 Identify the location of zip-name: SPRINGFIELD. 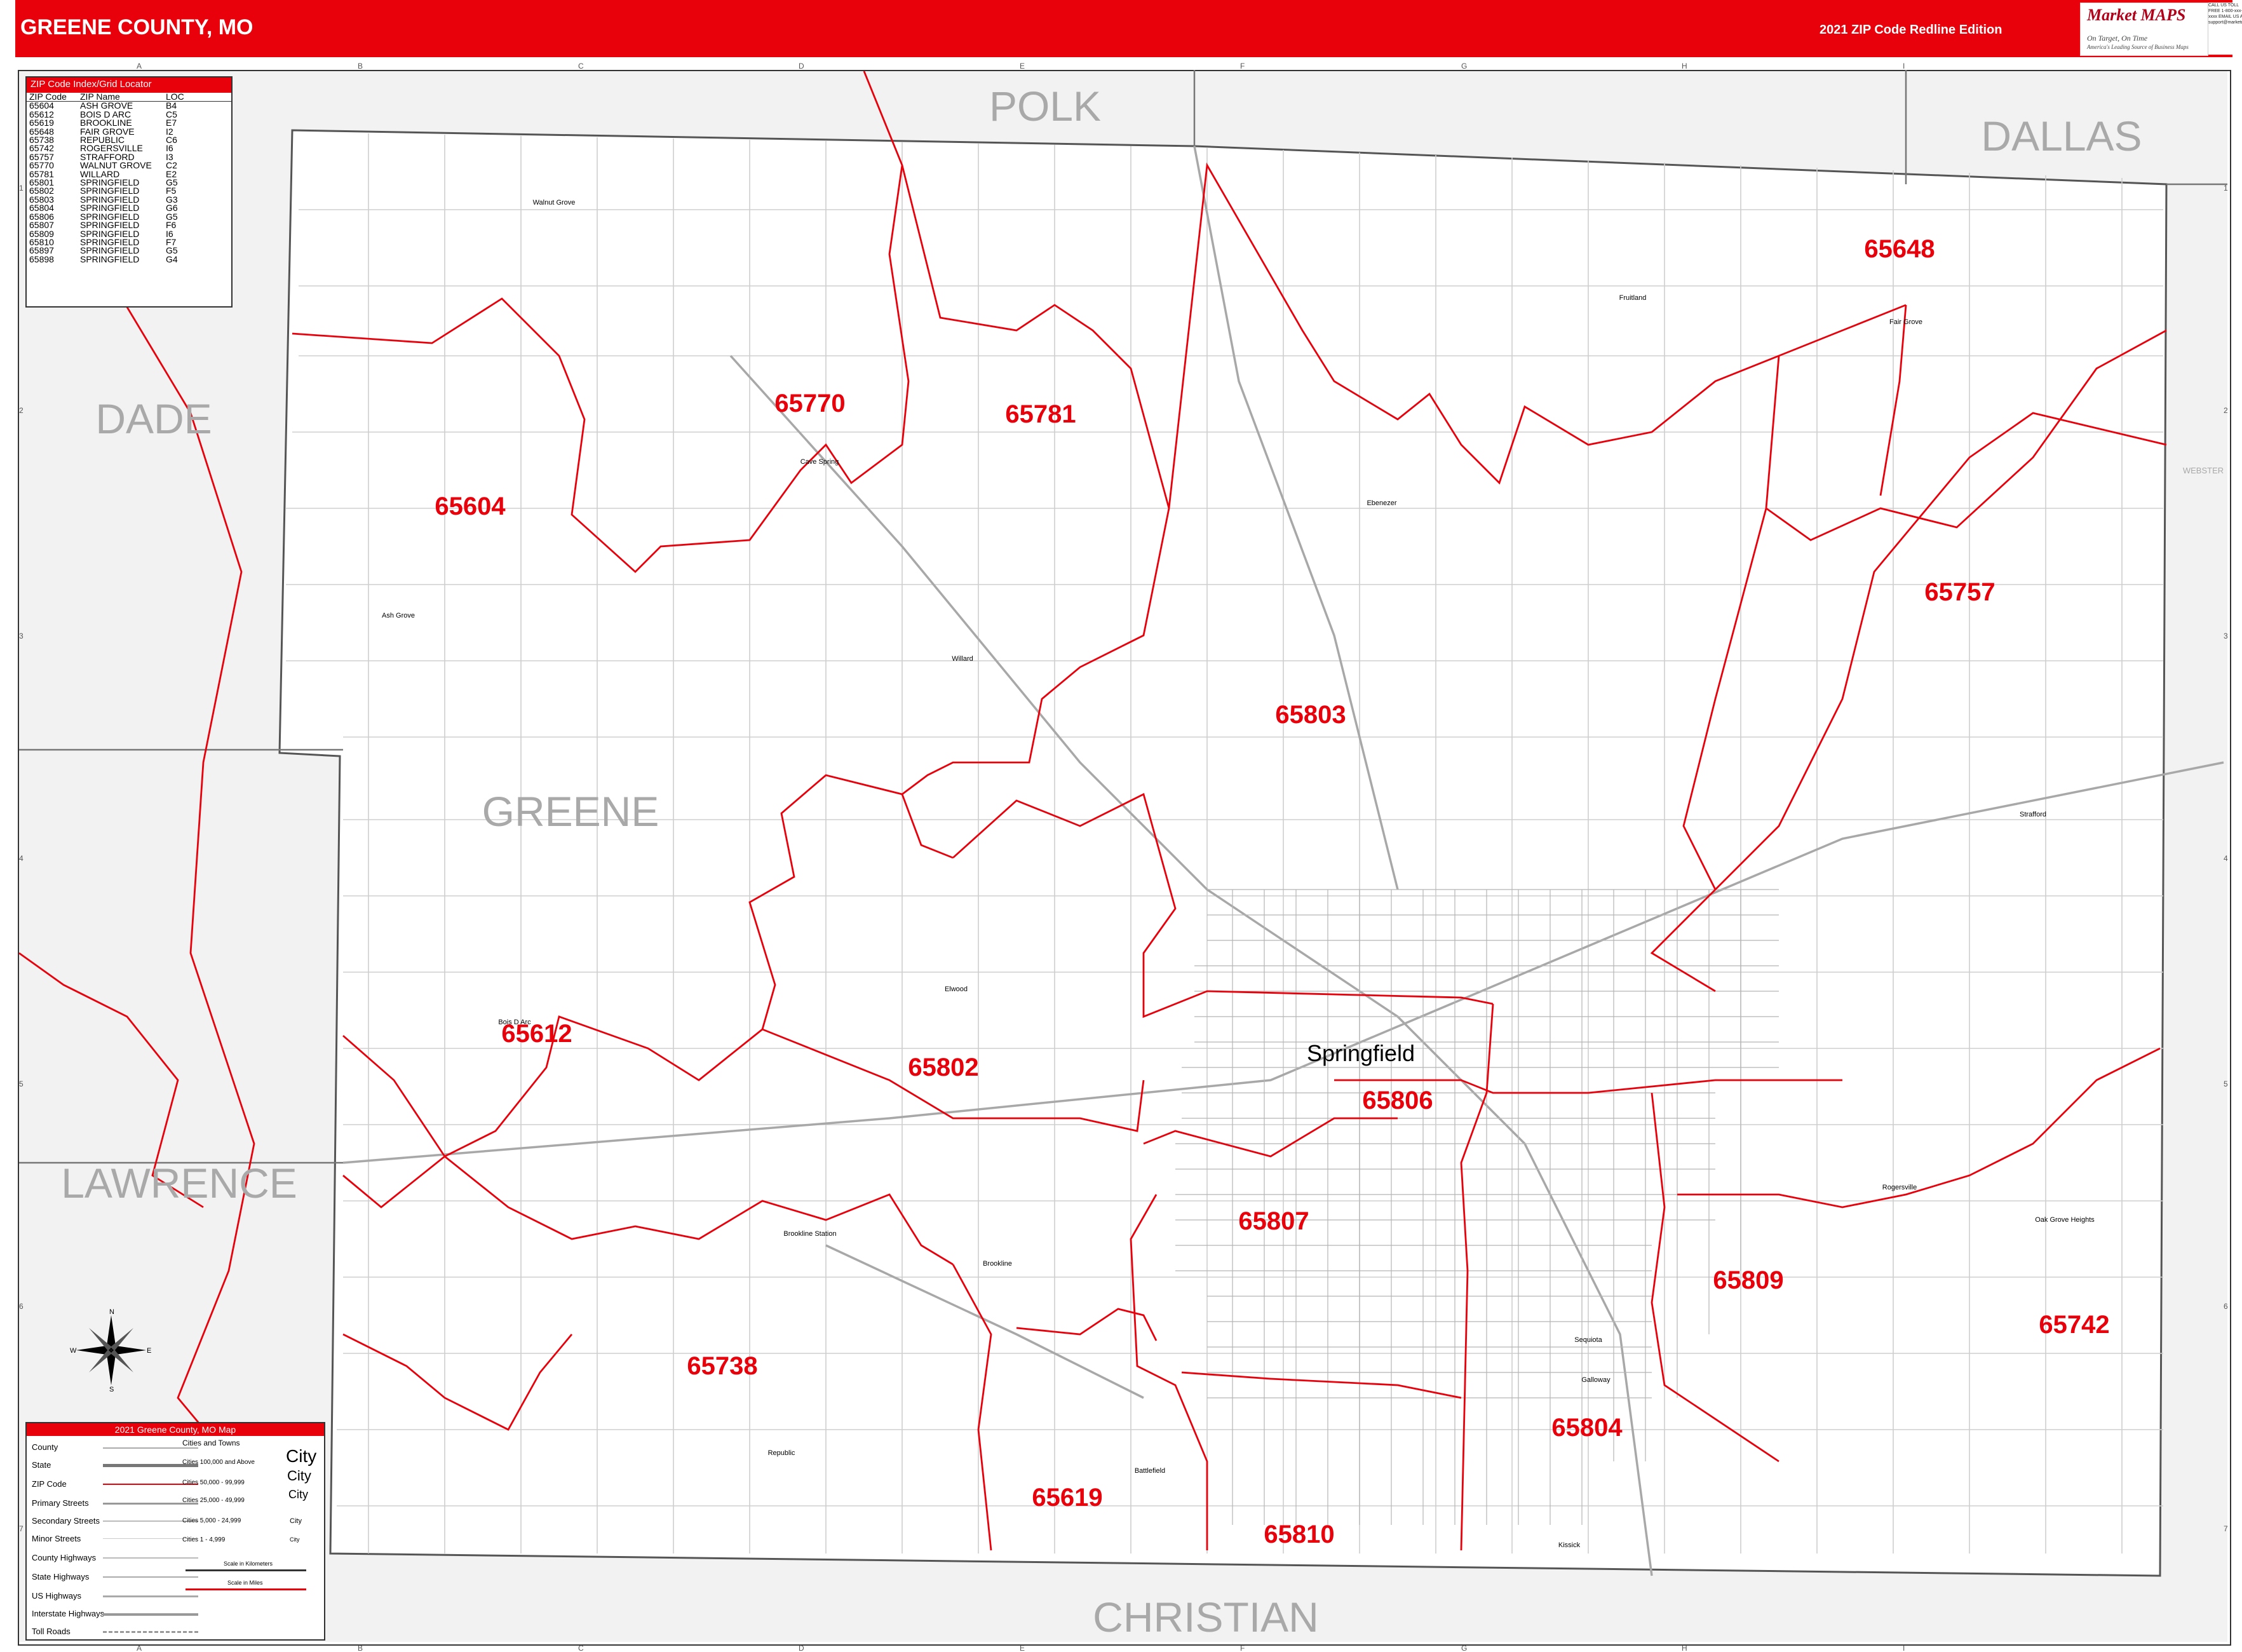
(110, 259).